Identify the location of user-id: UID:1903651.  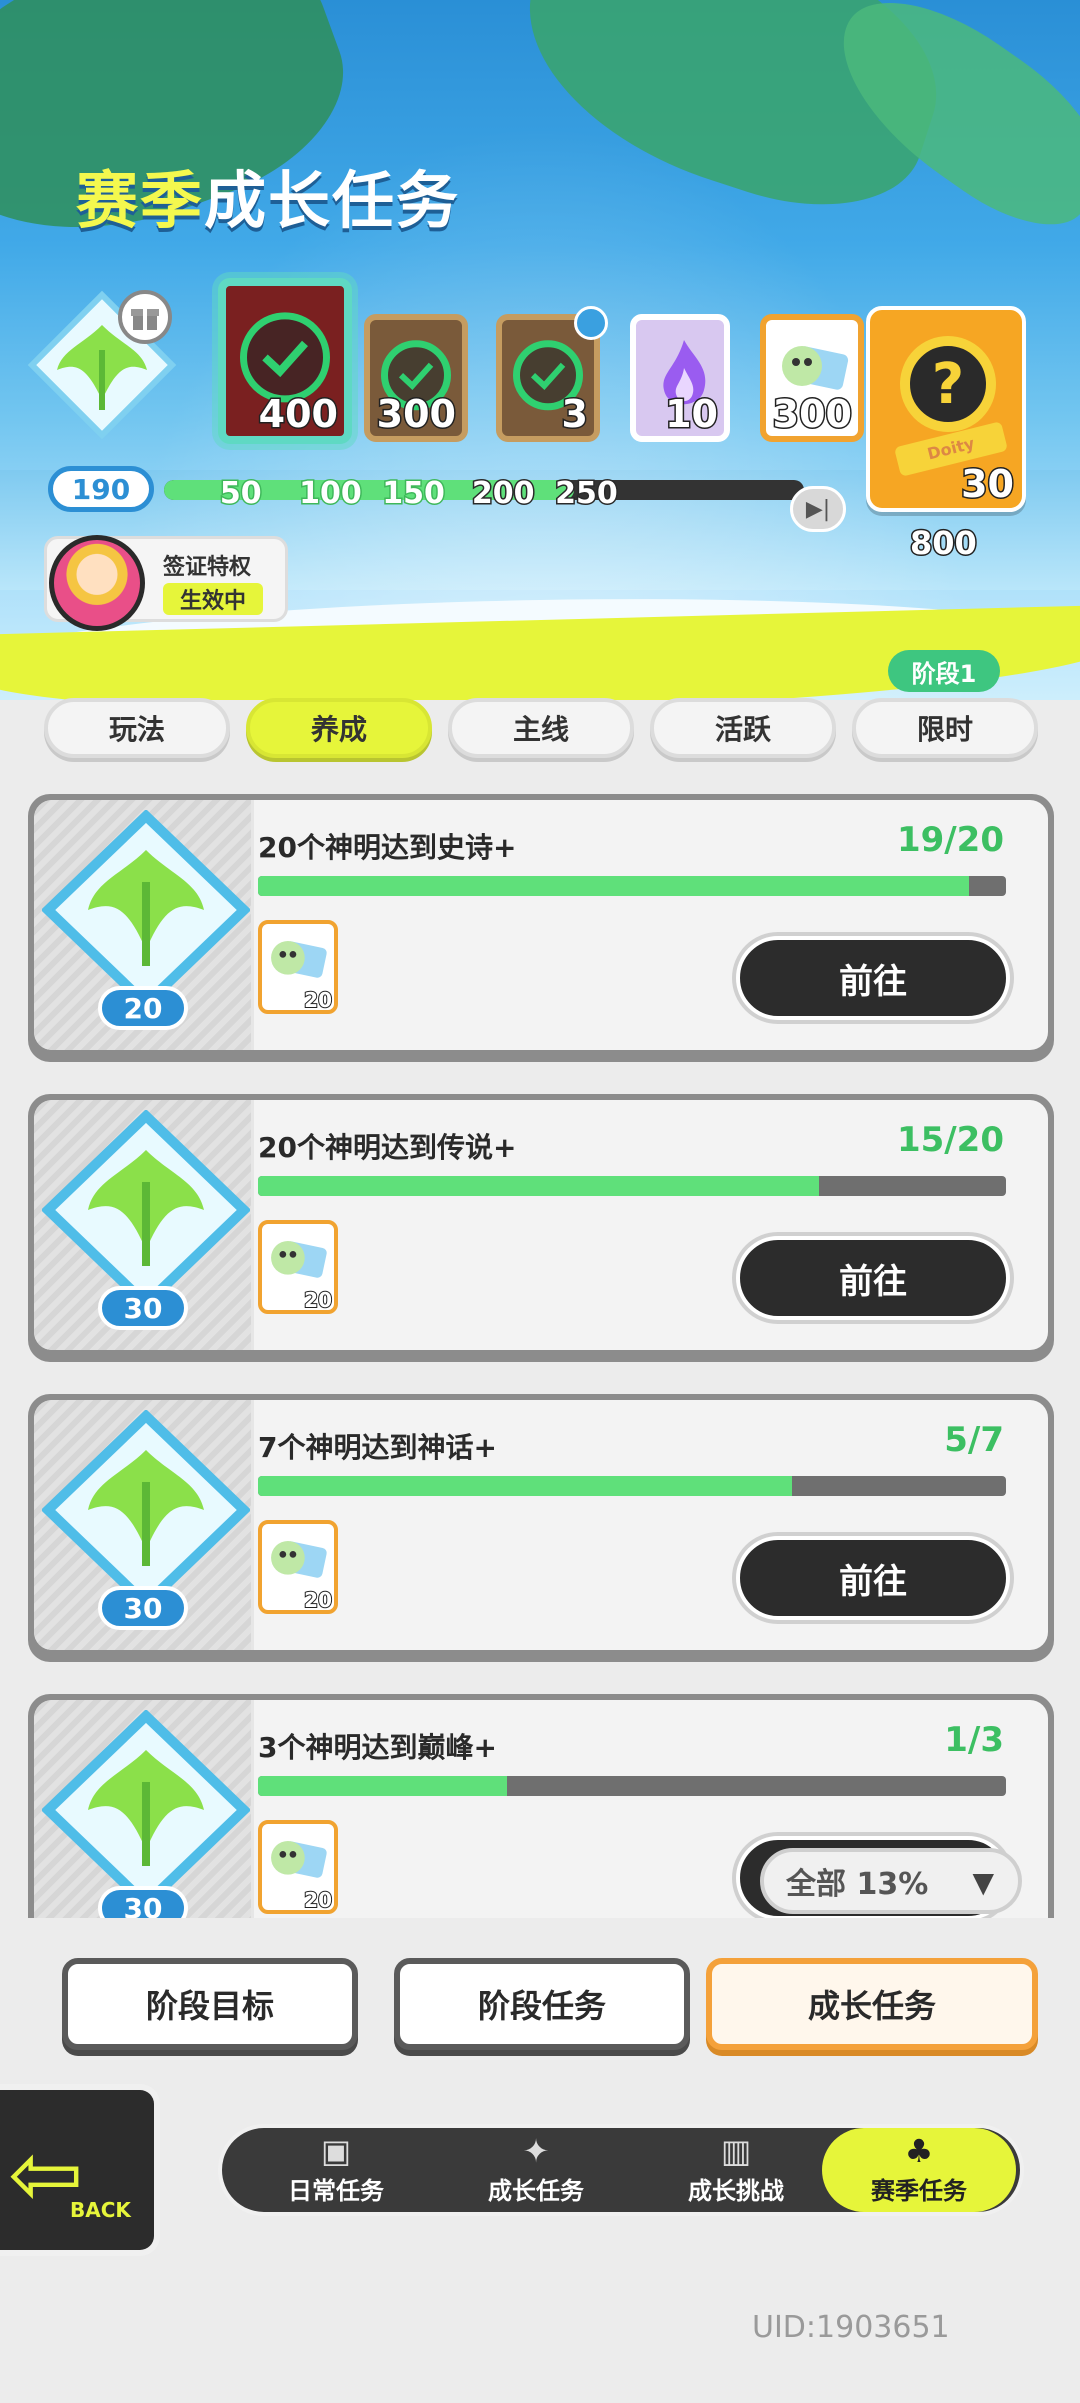
(851, 2327).